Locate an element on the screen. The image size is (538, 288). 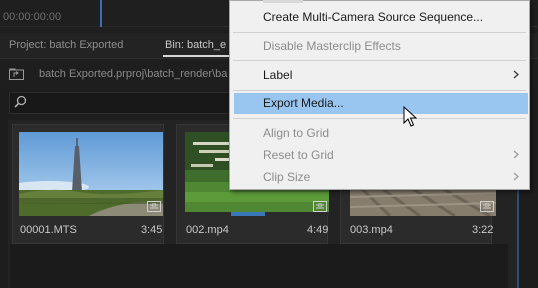
menu-item-reset-to-grid: Reset to Grid is located at coordinates (298, 155).